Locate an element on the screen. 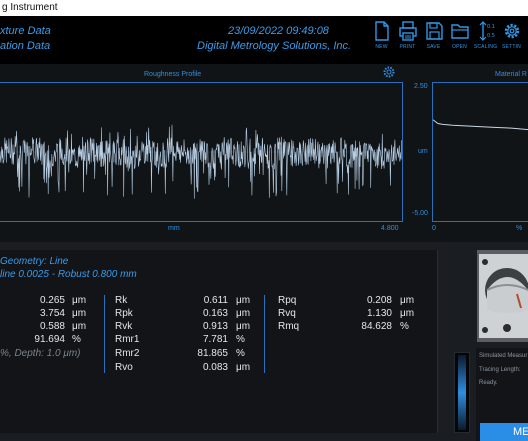 The width and height of the screenshot is (528, 441). status-mode: Simulated Measur is located at coordinates (503, 356).